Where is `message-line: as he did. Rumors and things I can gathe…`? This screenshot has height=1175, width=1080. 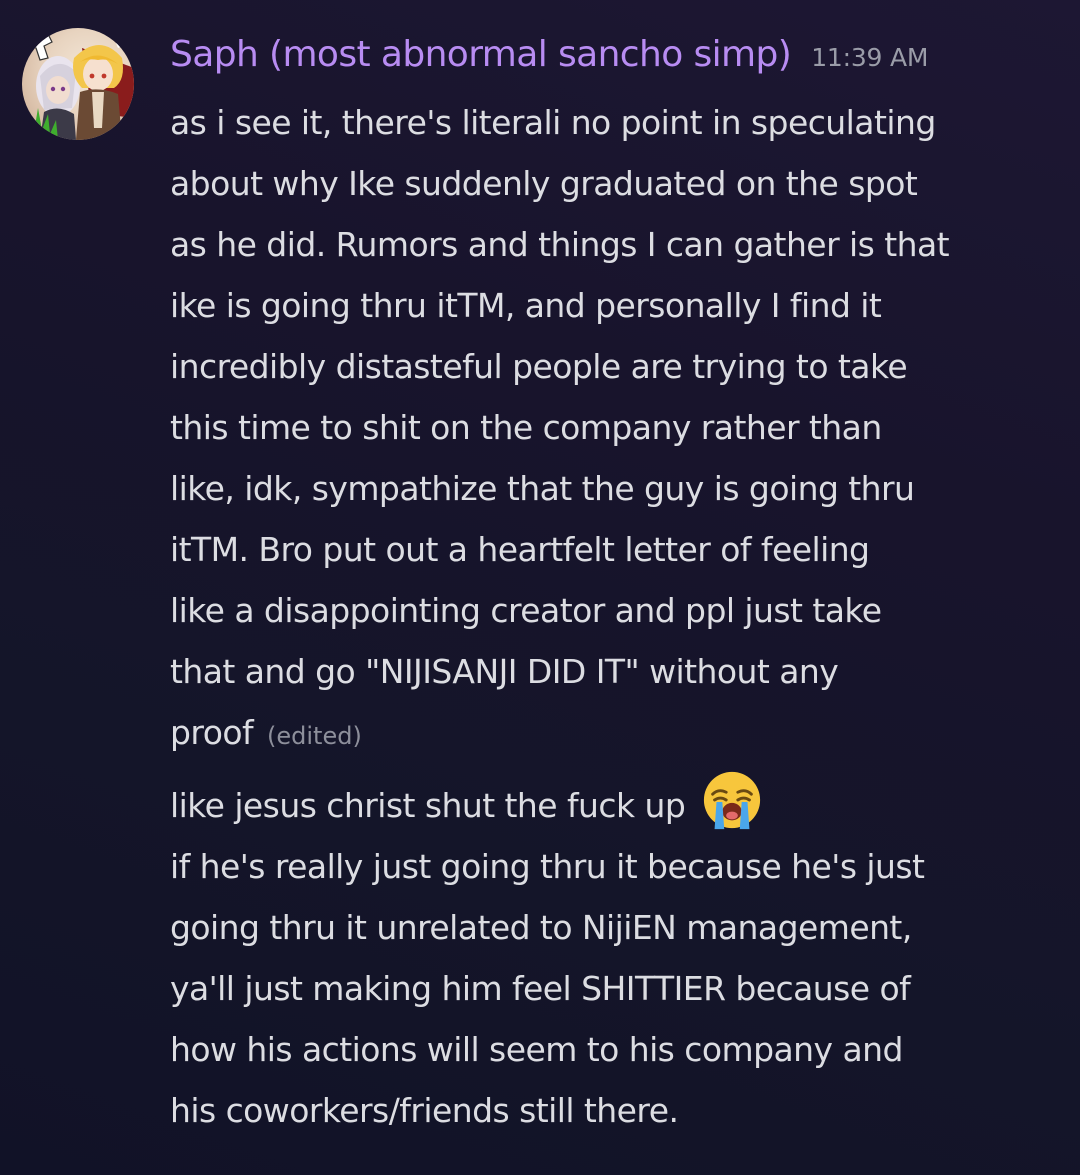 message-line: as he did. Rumors and things I can gathe… is located at coordinates (560, 244).